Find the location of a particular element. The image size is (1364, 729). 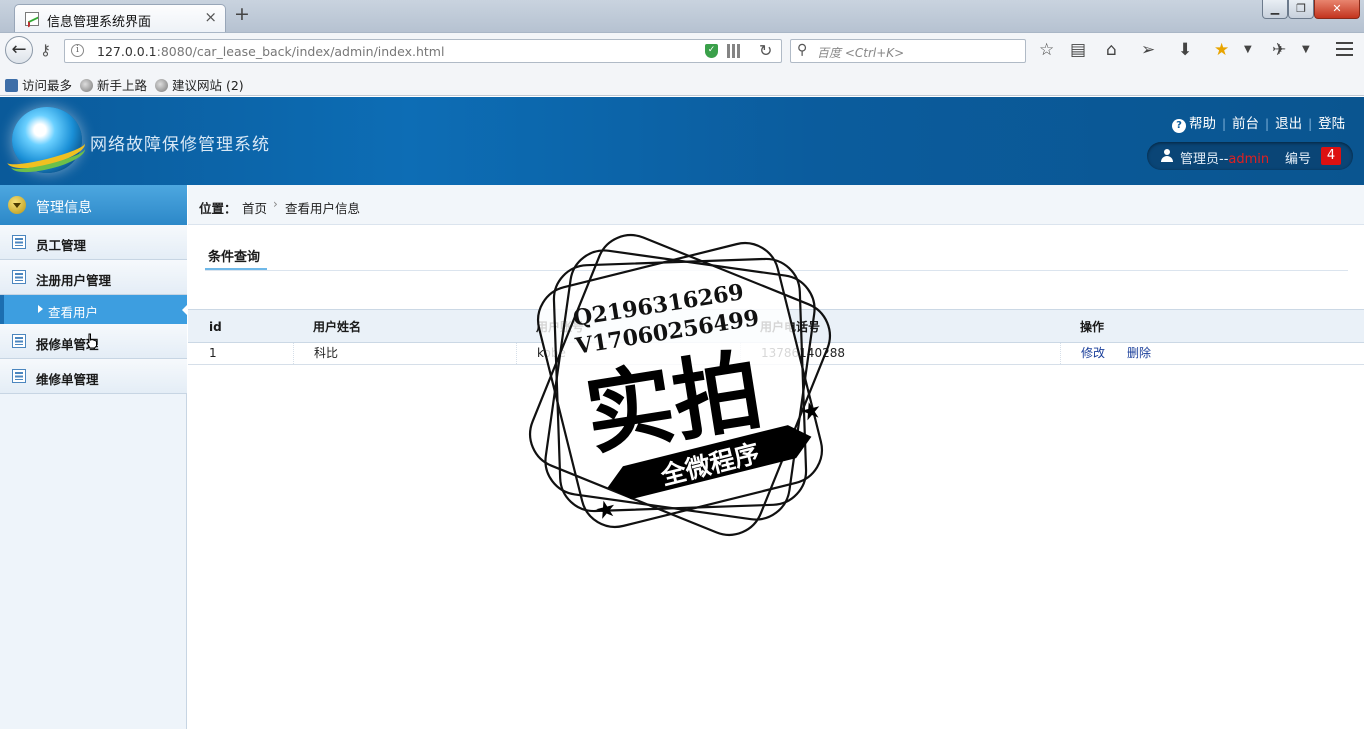

user-name: admin is located at coordinates (1249, 159).